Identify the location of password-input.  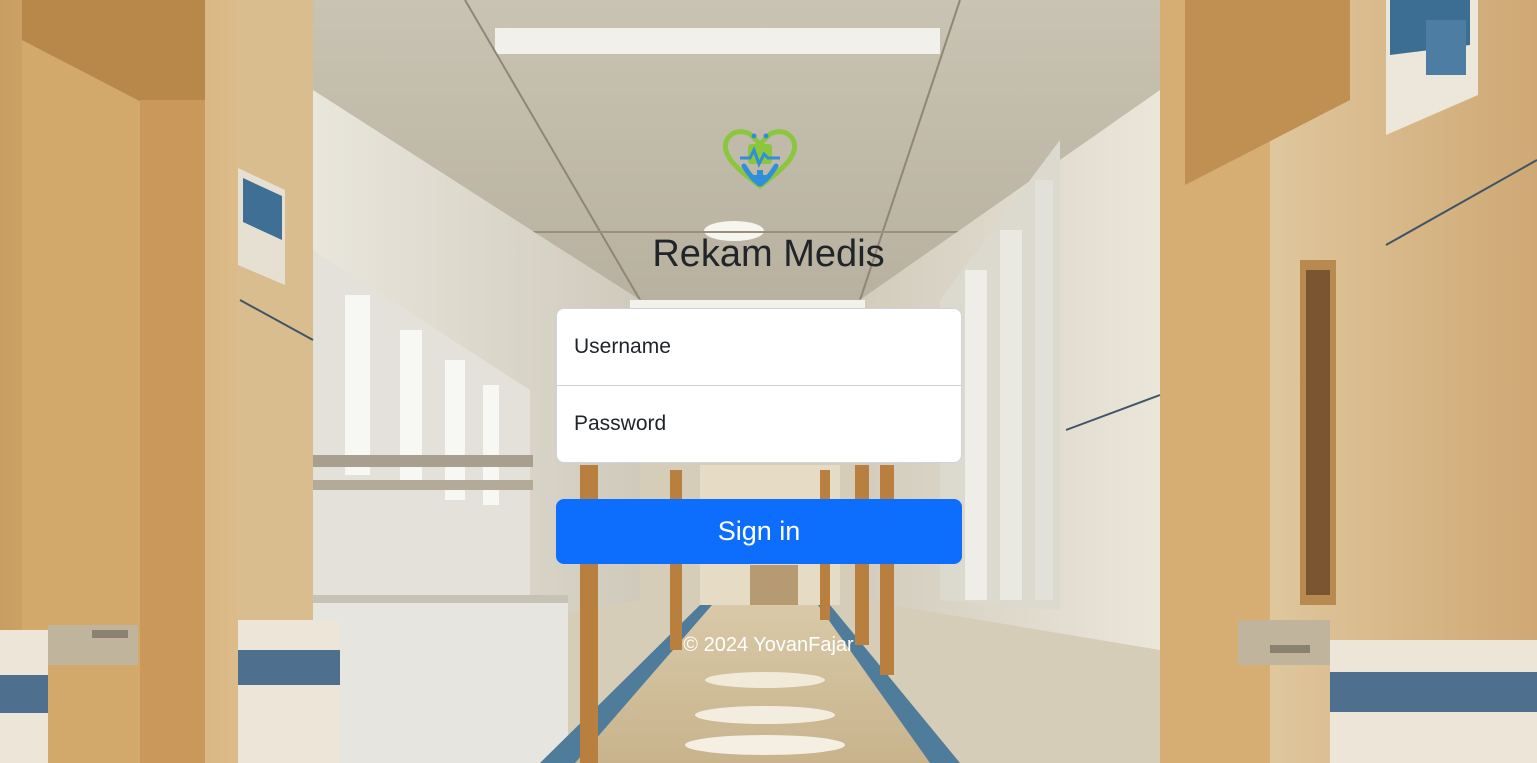
(759, 424).